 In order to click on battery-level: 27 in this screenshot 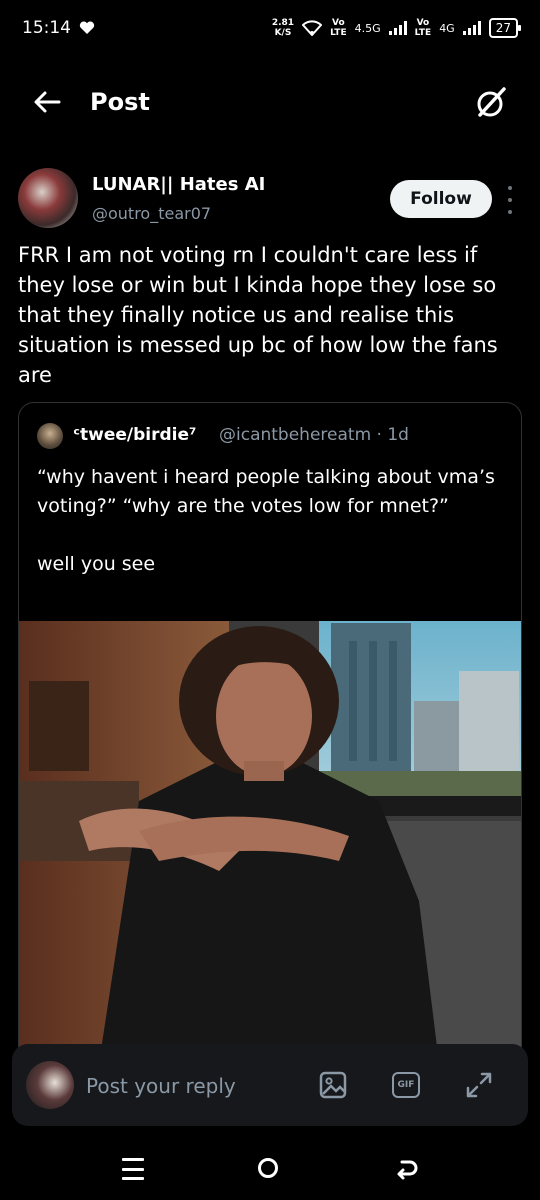, I will do `click(503, 28)`.